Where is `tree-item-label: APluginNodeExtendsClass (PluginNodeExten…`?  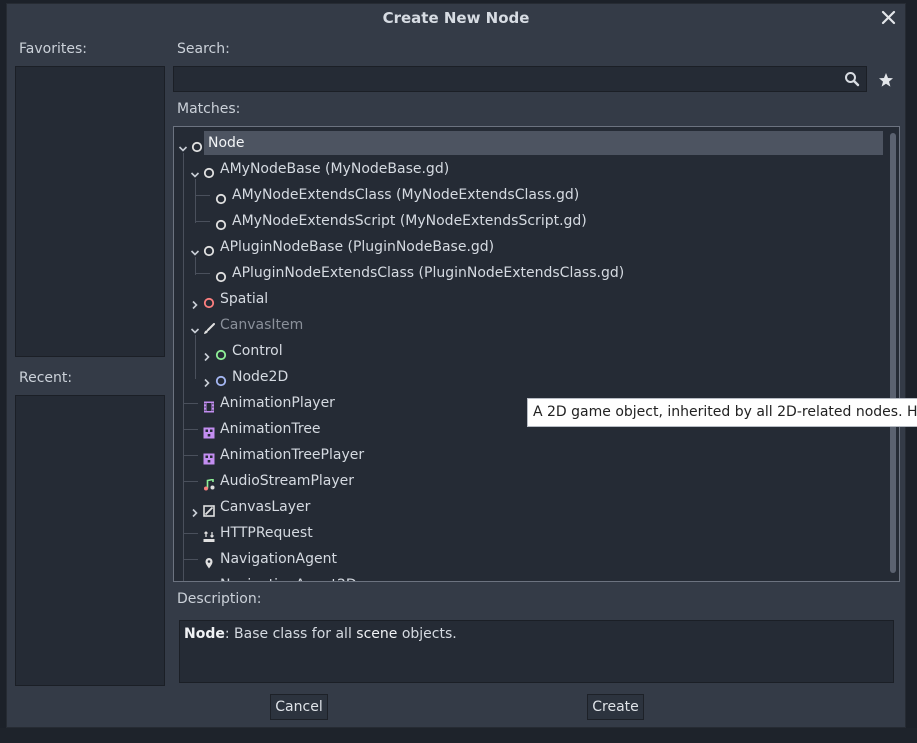 tree-item-label: APluginNodeExtendsClass (PluginNodeExten… is located at coordinates (428, 273).